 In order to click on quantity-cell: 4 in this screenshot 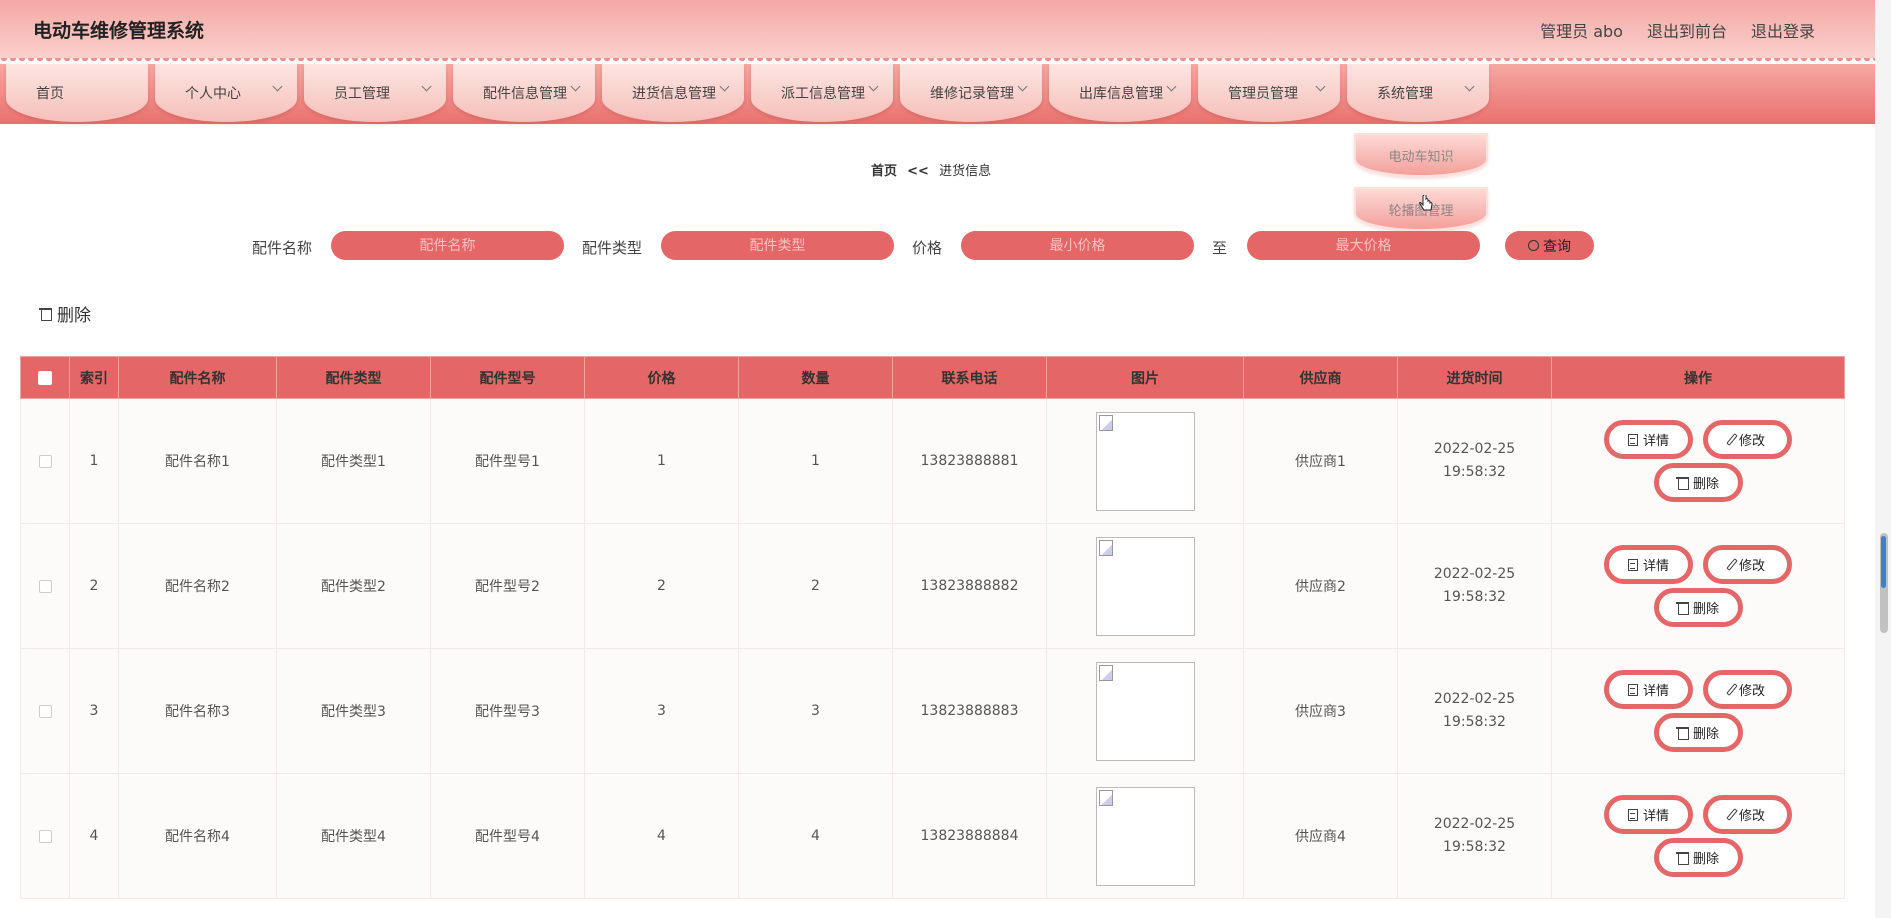, I will do `click(815, 836)`.